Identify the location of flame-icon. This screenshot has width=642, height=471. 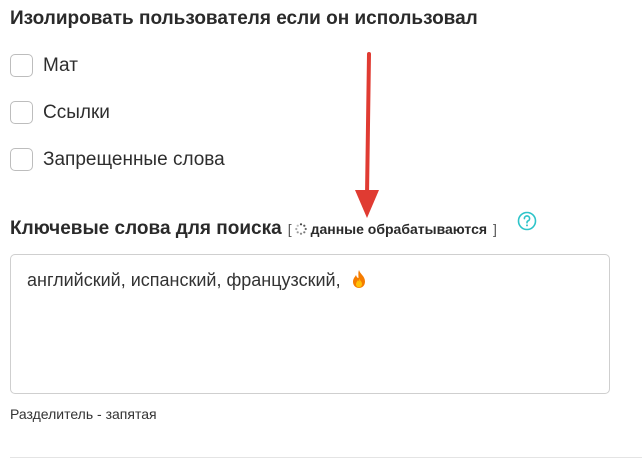
(358, 279).